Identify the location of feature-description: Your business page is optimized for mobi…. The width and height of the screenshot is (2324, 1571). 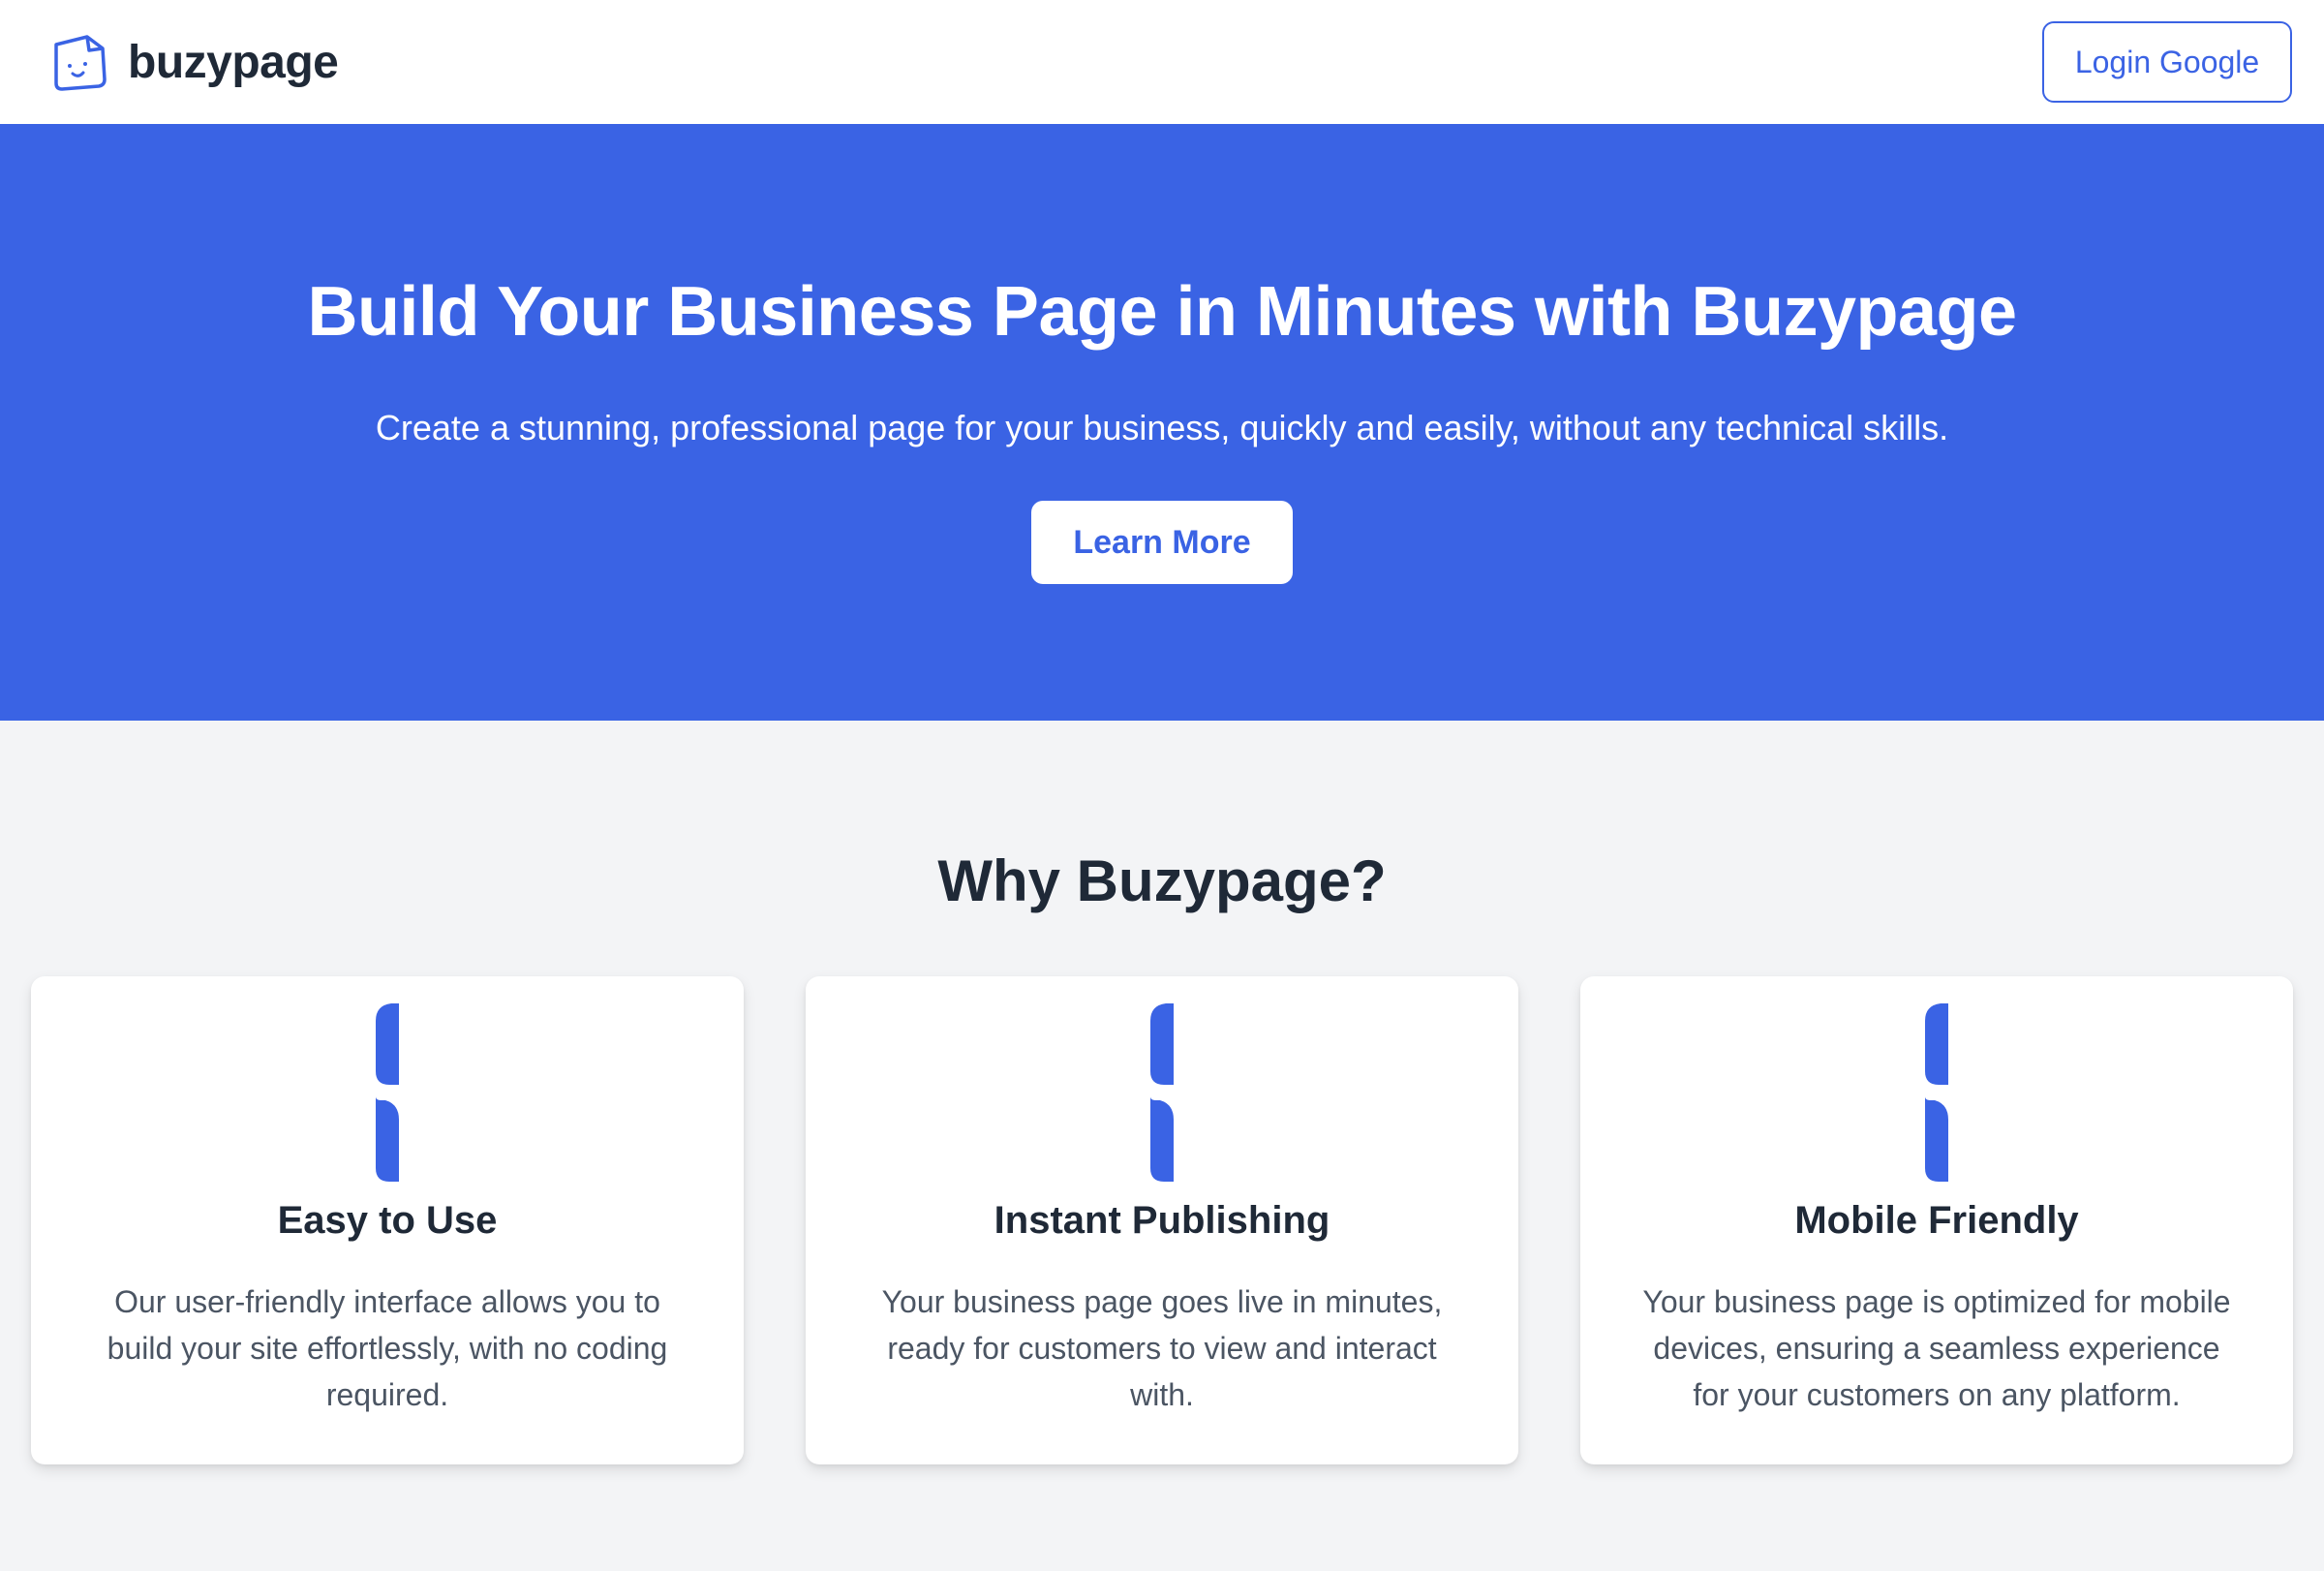
(1937, 1348).